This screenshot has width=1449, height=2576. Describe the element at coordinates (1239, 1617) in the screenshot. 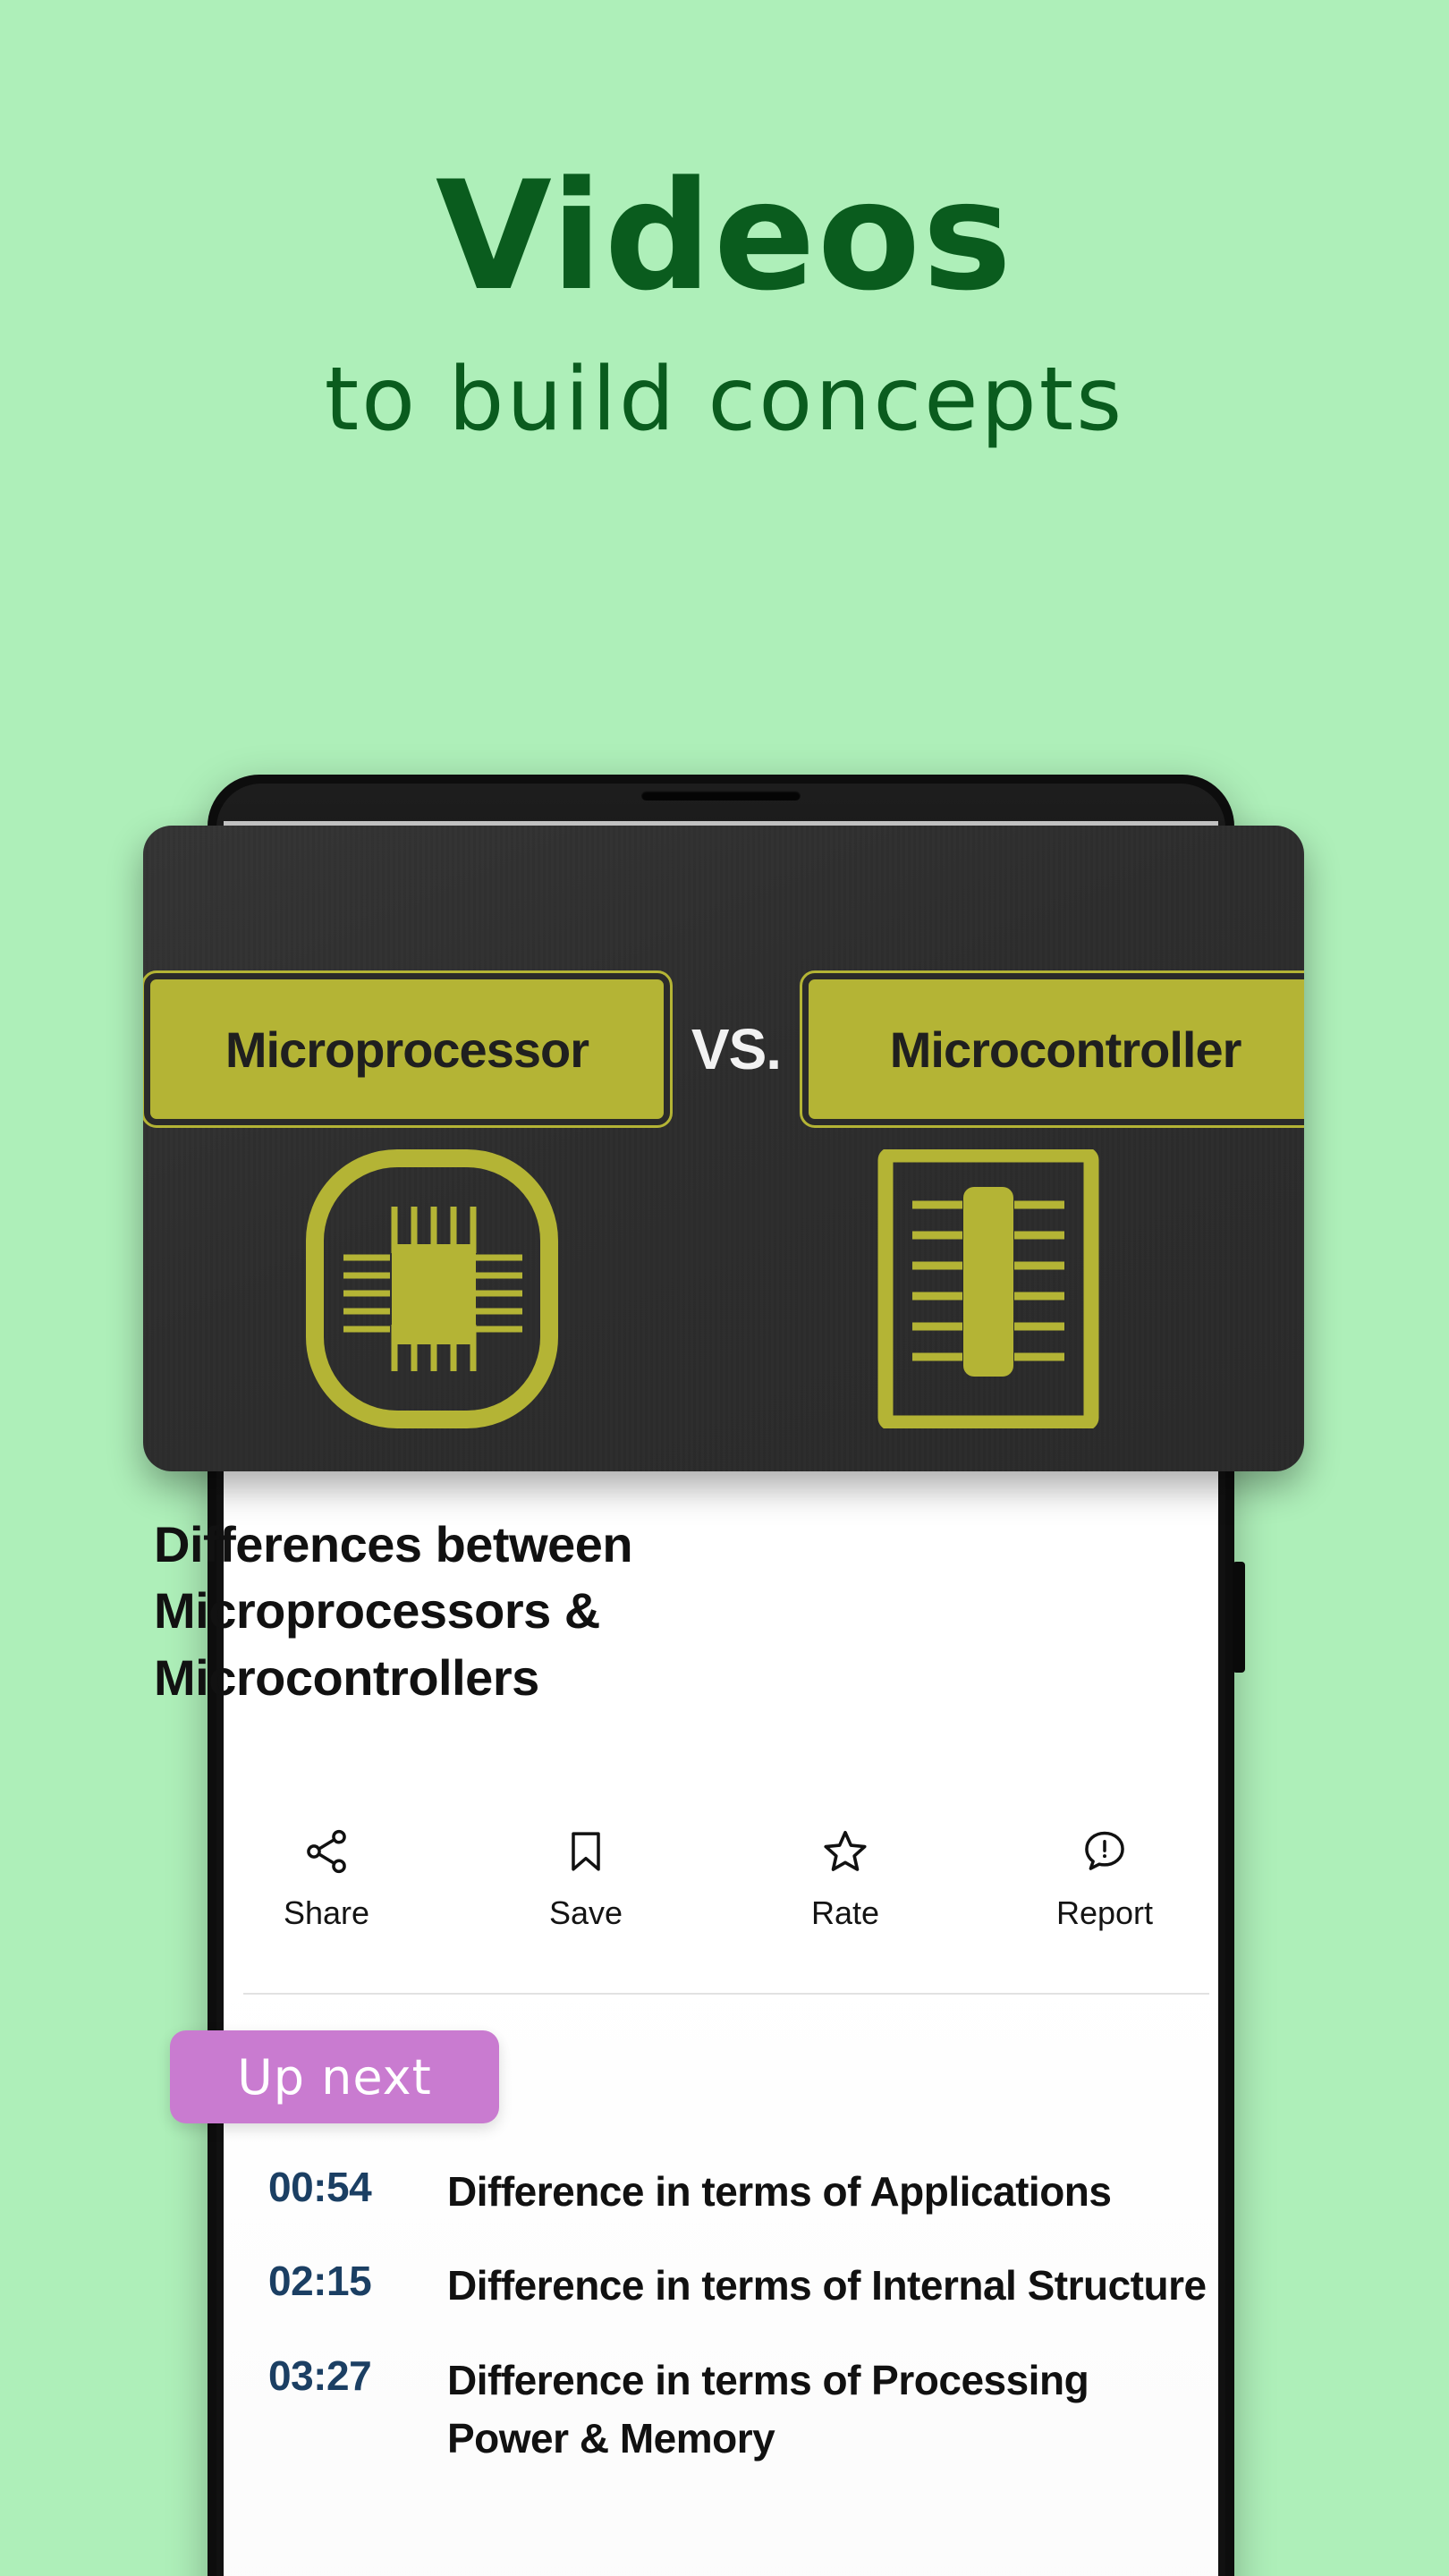

I see `power-button` at that location.